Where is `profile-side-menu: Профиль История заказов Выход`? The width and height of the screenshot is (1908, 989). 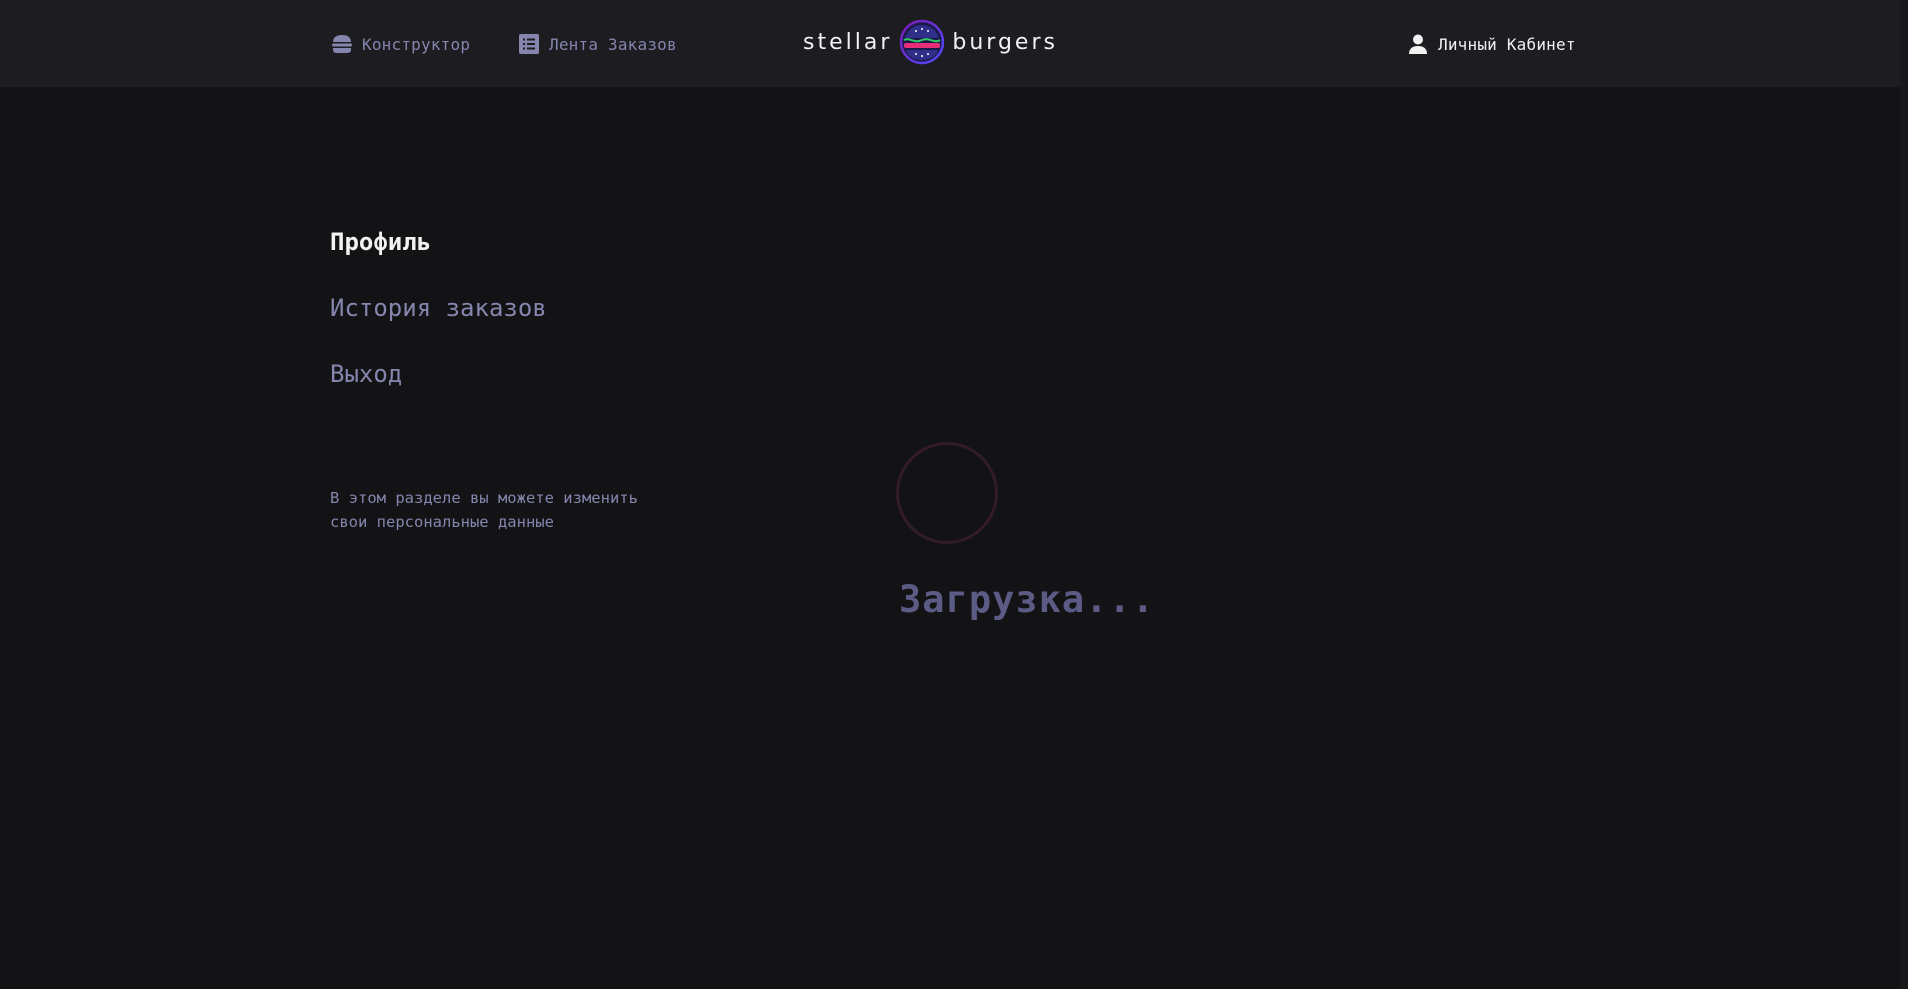 profile-side-menu: Профиль История заказов Выход is located at coordinates (510, 313).